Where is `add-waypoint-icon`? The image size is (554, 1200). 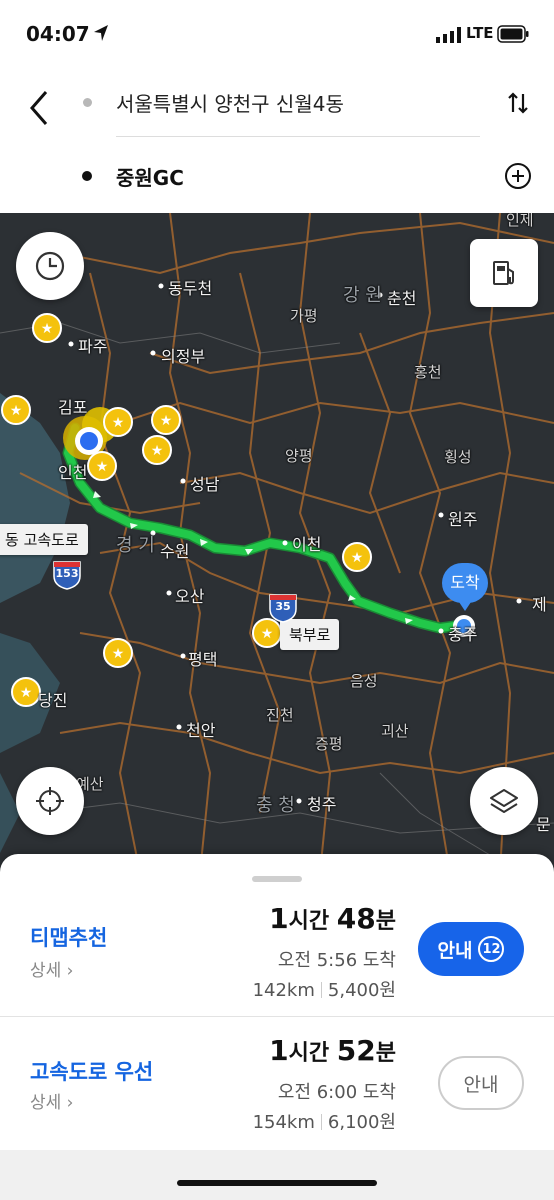 add-waypoint-icon is located at coordinates (518, 176).